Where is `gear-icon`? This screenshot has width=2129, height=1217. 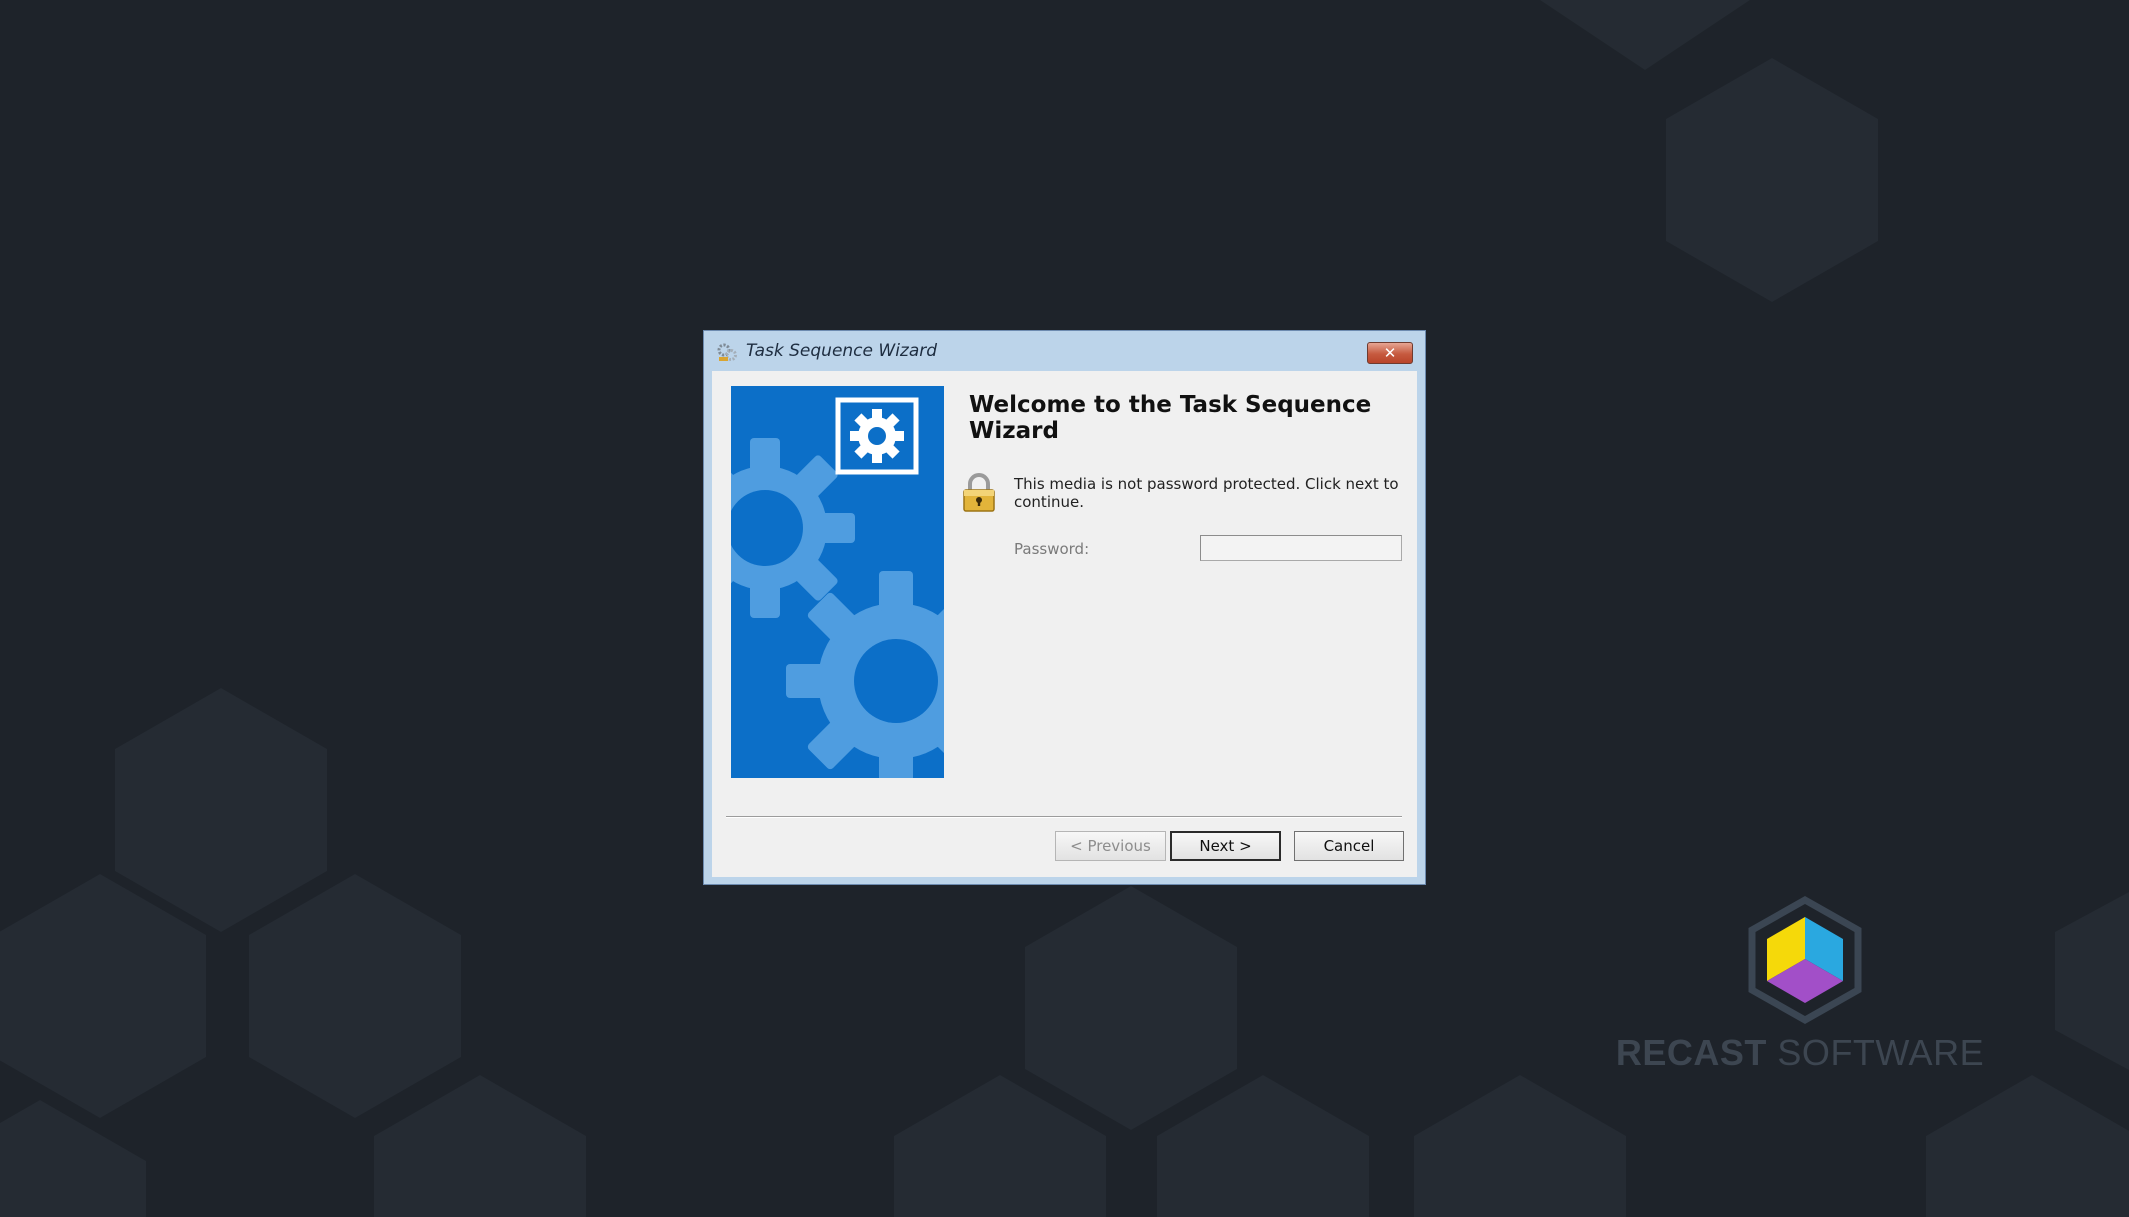
gear-icon is located at coordinates (877, 436).